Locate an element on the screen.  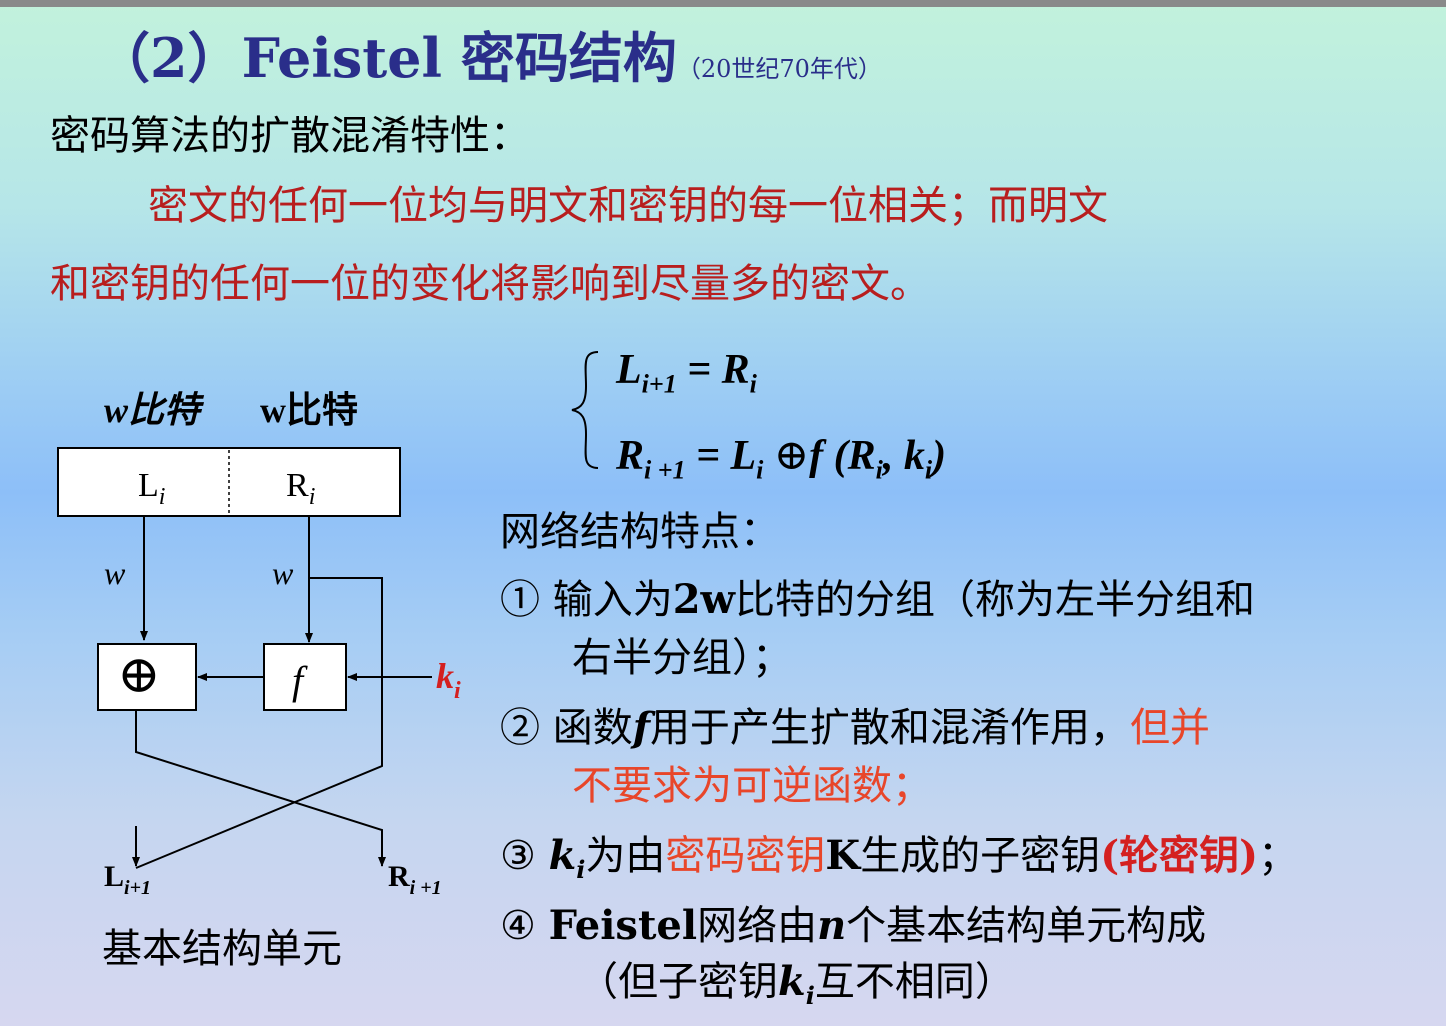
right-branch-wire is located at coordinates (259, 723).